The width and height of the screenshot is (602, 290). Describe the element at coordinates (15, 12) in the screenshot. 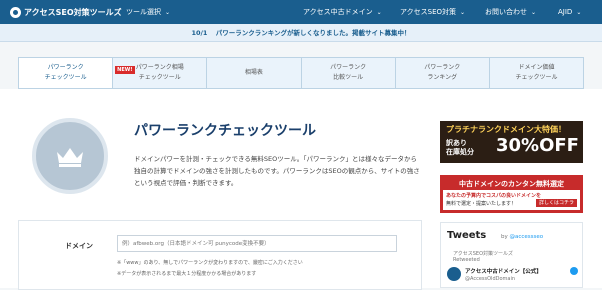

I see `logo-icon` at that location.